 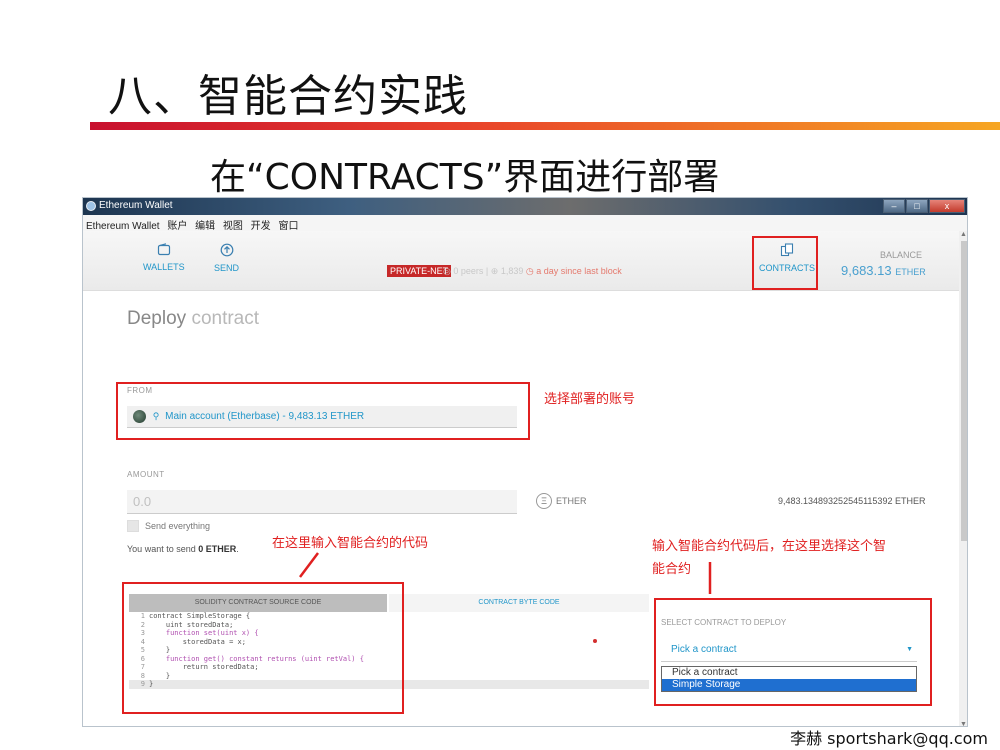 What do you see at coordinates (889, 738) in the screenshot?
I see `slide-footer: 李赫 sportshark@qq.com` at bounding box center [889, 738].